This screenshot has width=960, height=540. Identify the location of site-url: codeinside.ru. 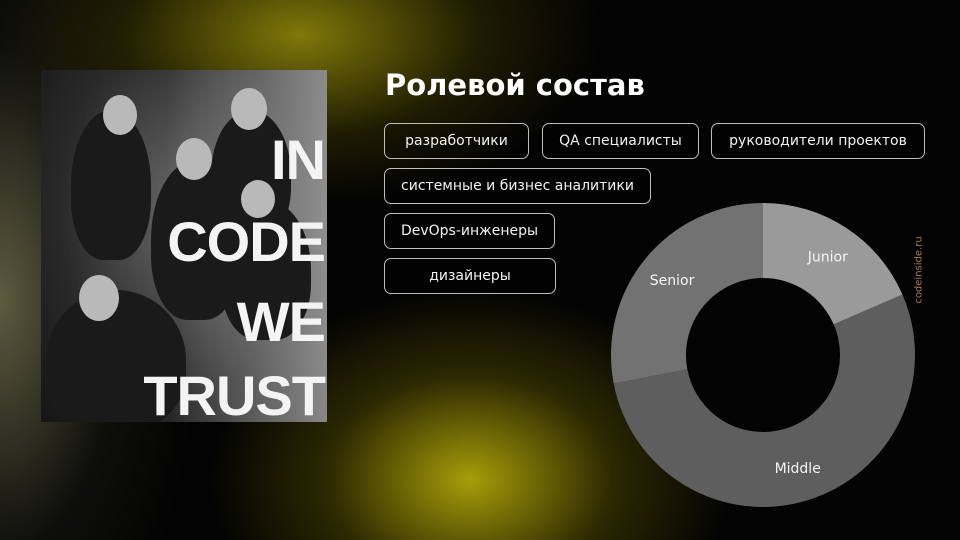
(919, 270).